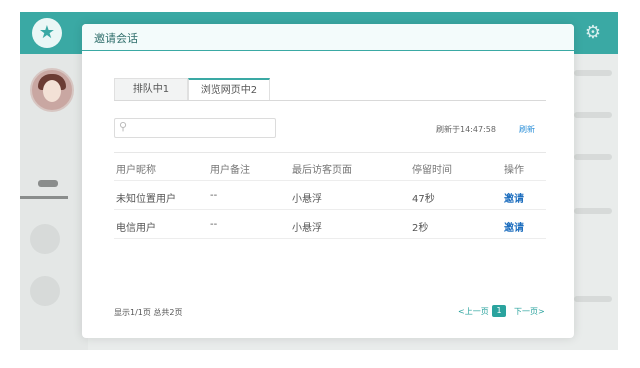  What do you see at coordinates (330, 89) in the screenshot?
I see `tab-bar: 排队中1 浏览网页中2` at bounding box center [330, 89].